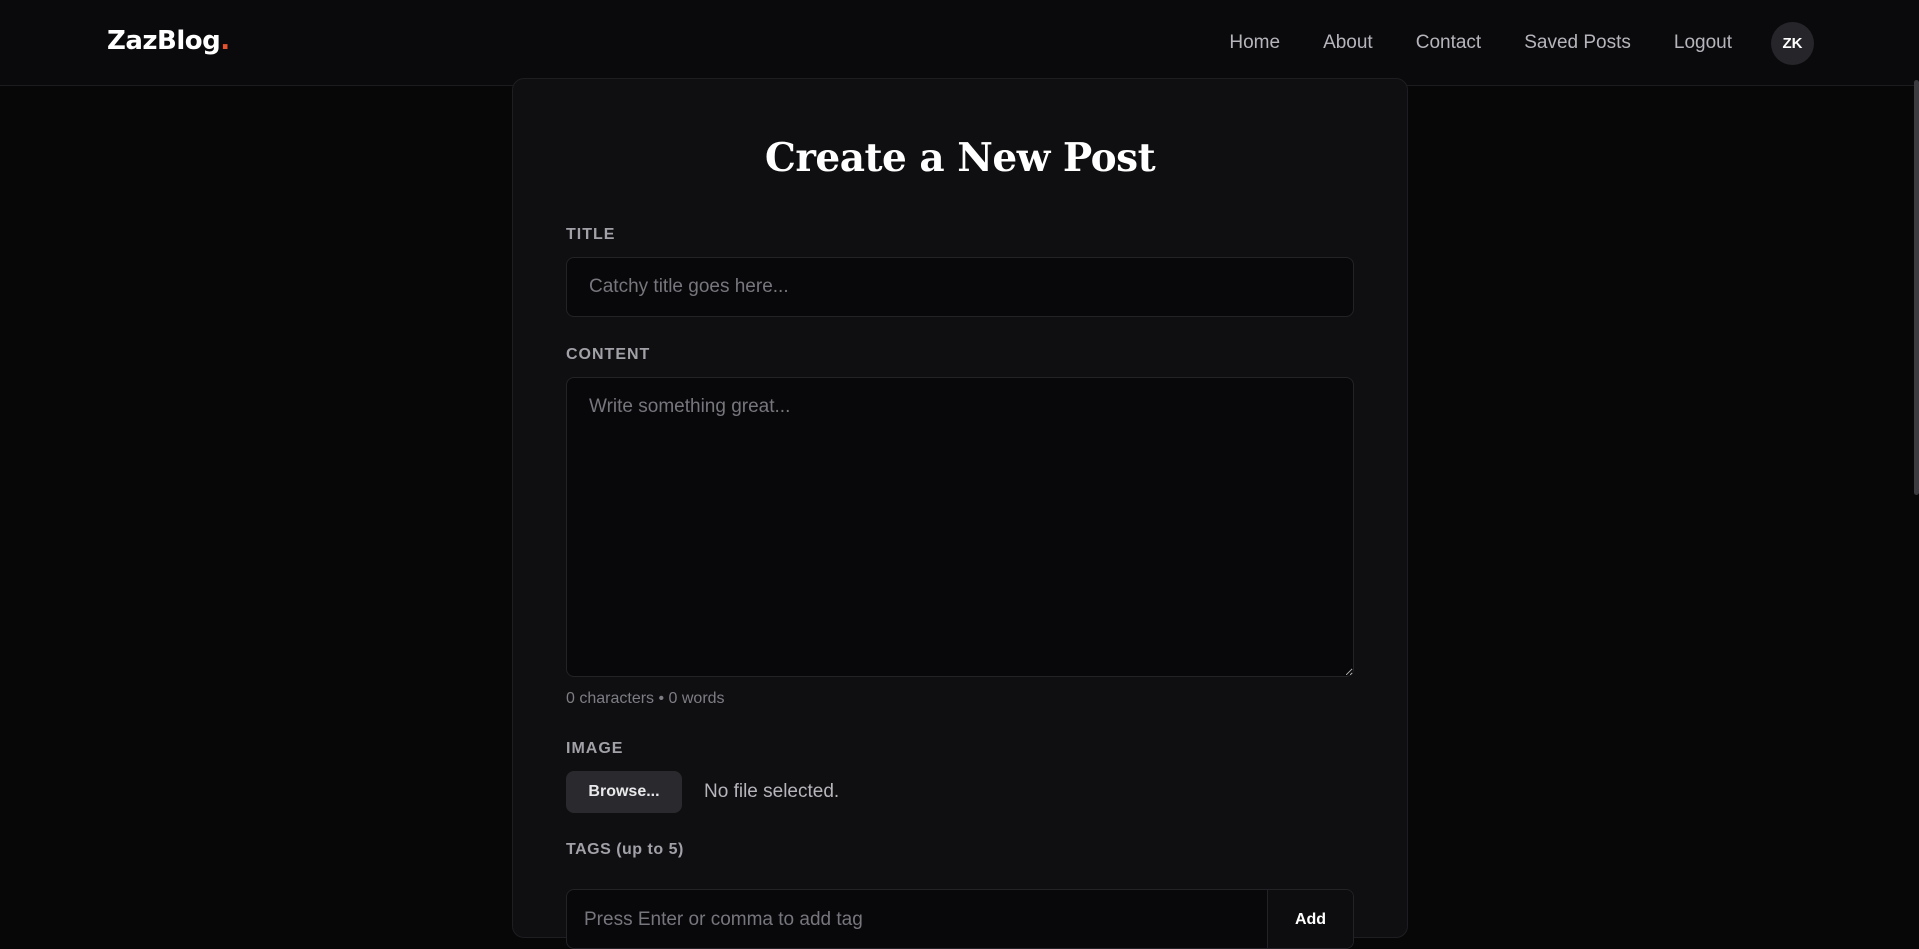 The height and width of the screenshot is (949, 1919). What do you see at coordinates (960, 287) in the screenshot?
I see `title-input` at bounding box center [960, 287].